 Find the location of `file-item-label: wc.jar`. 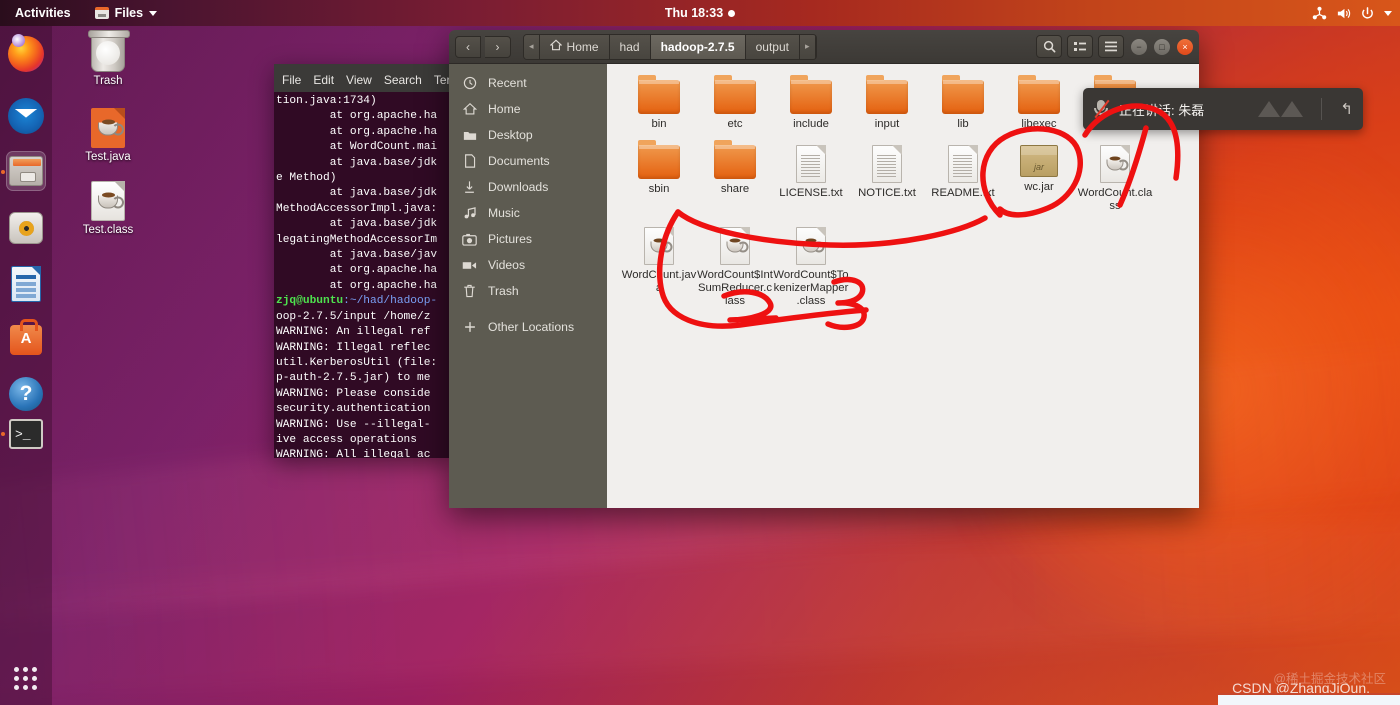

file-item-label: wc.jar is located at coordinates (1039, 187).